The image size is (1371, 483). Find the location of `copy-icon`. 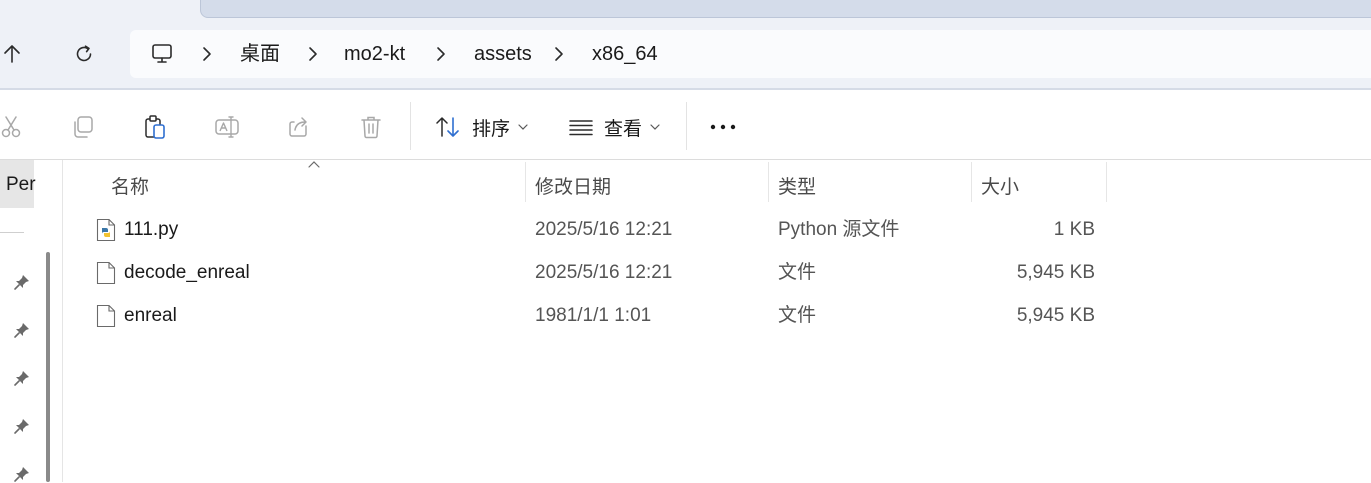

copy-icon is located at coordinates (83, 127).